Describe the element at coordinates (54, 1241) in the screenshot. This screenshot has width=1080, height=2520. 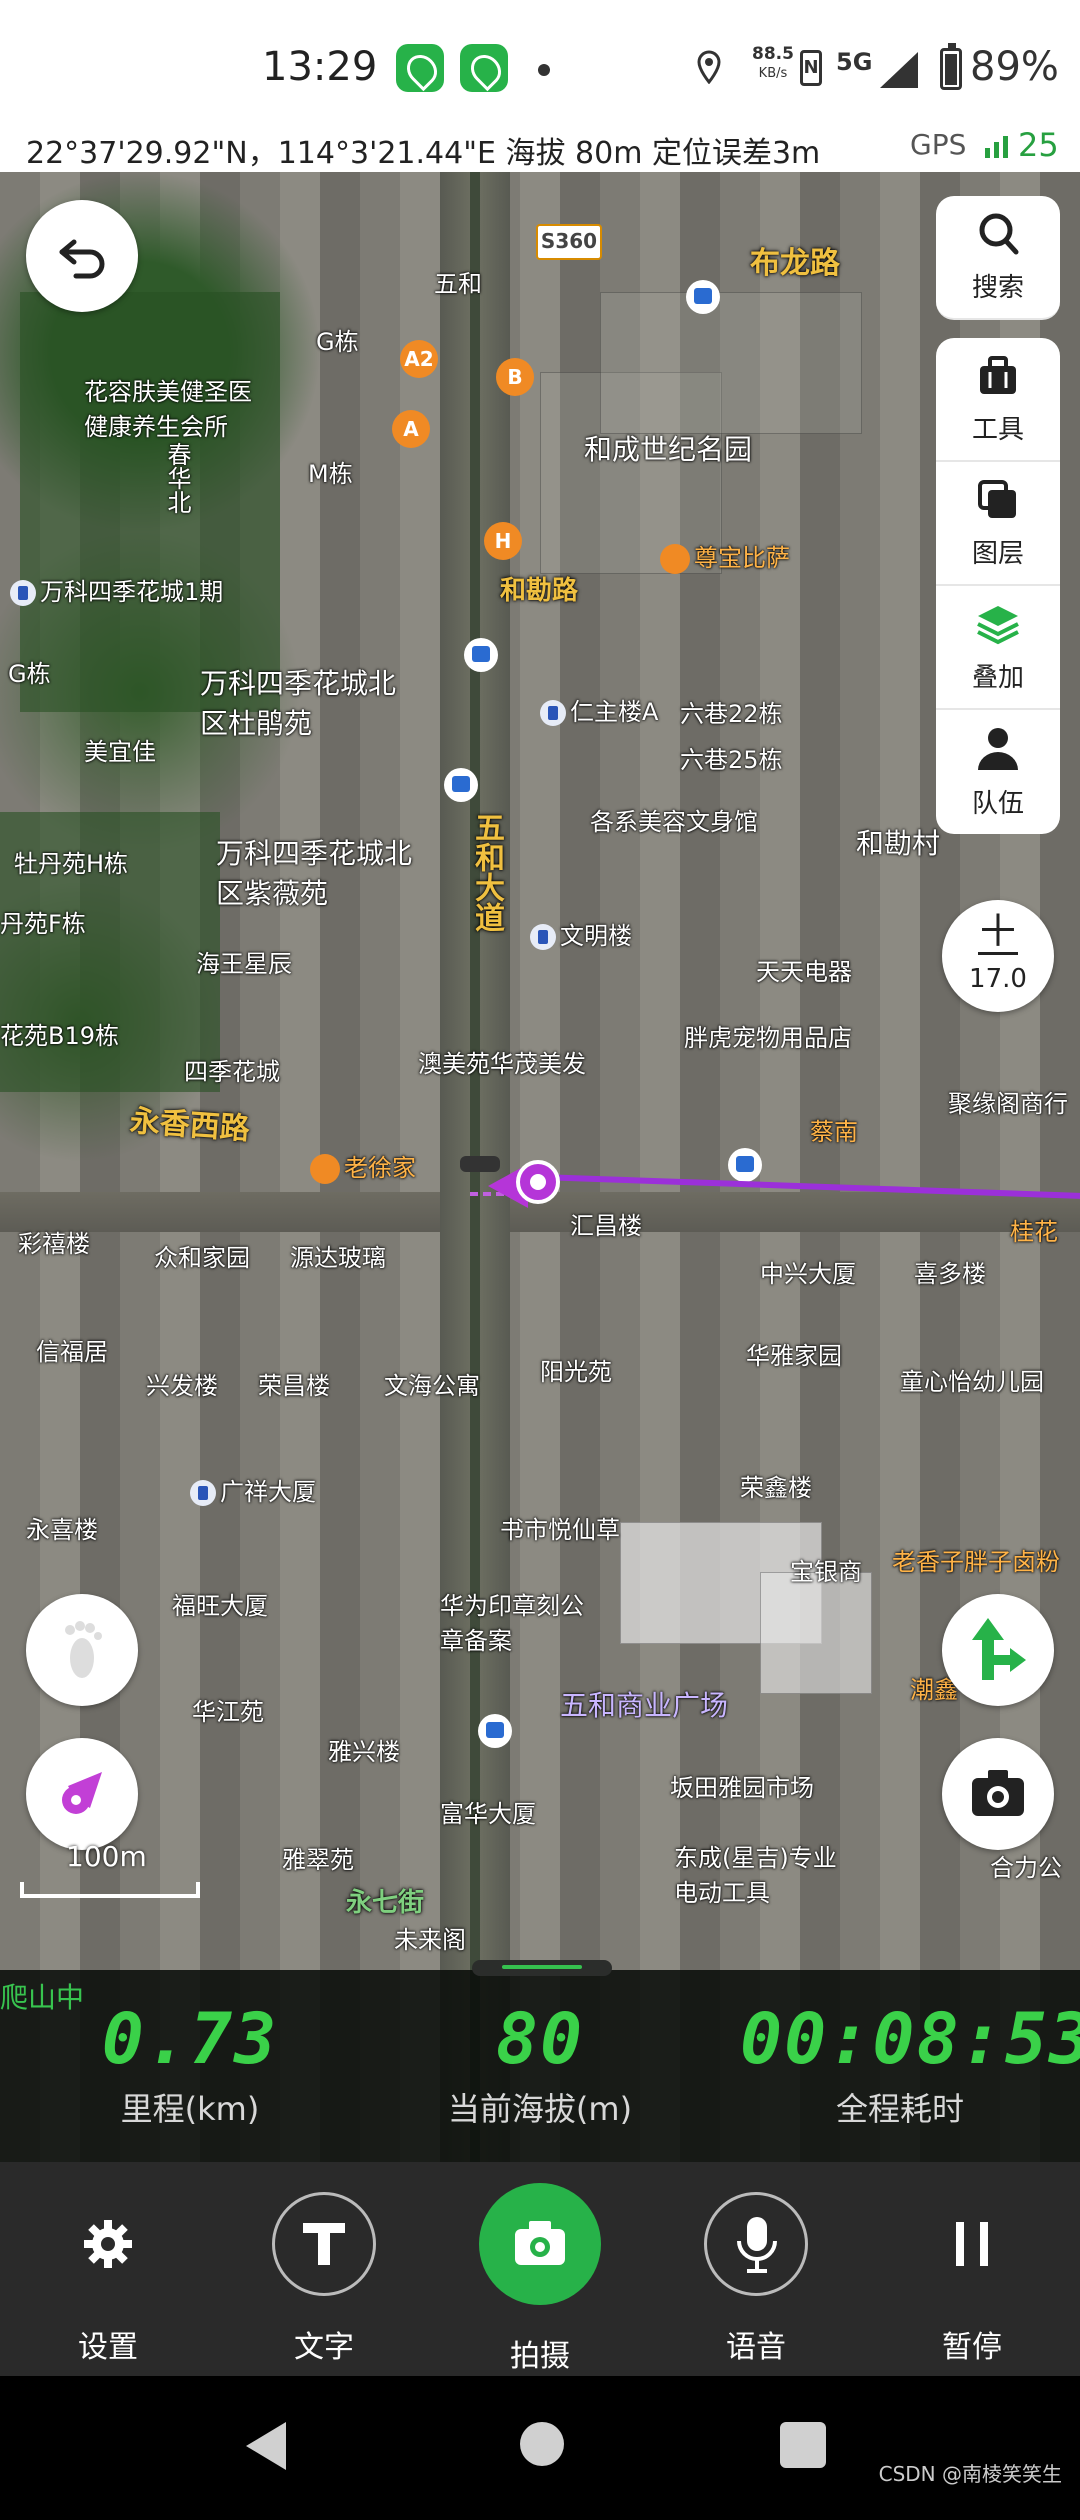
I see `map-poi: 彩禧楼` at that location.